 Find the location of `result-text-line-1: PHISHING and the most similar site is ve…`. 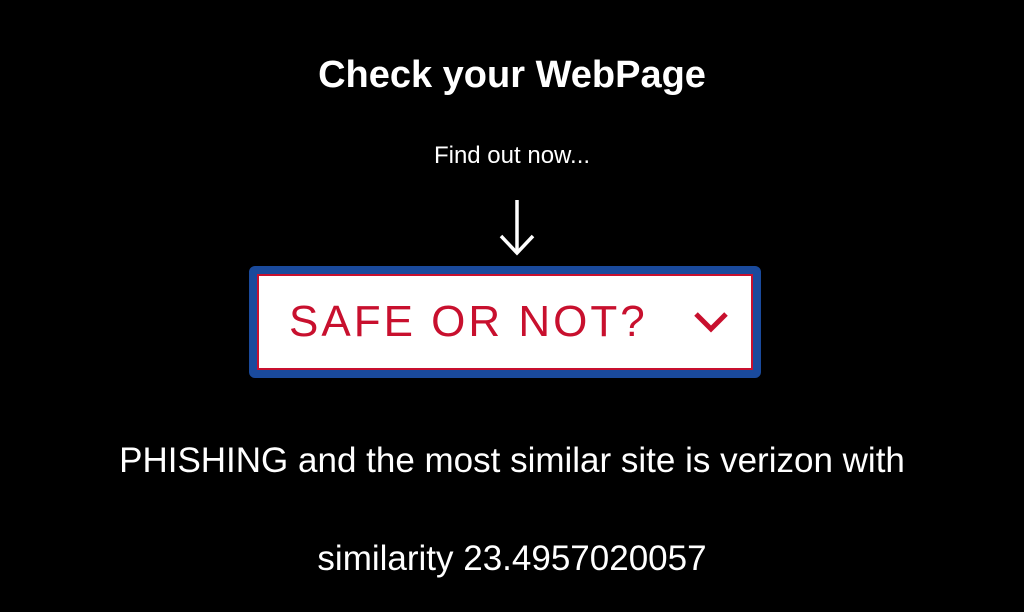

result-text-line-1: PHISHING and the most similar site is ve… is located at coordinates (512, 460).